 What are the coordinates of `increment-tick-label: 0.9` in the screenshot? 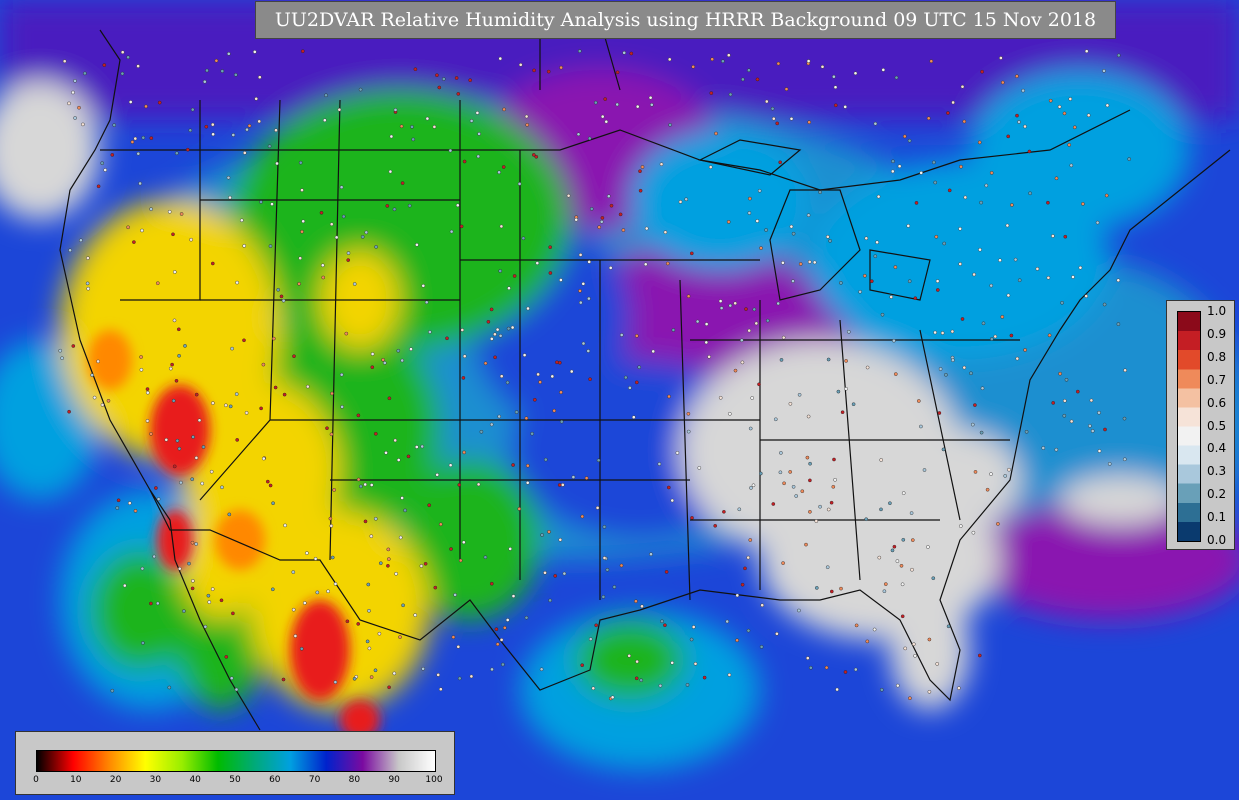 It's located at (1217, 333).